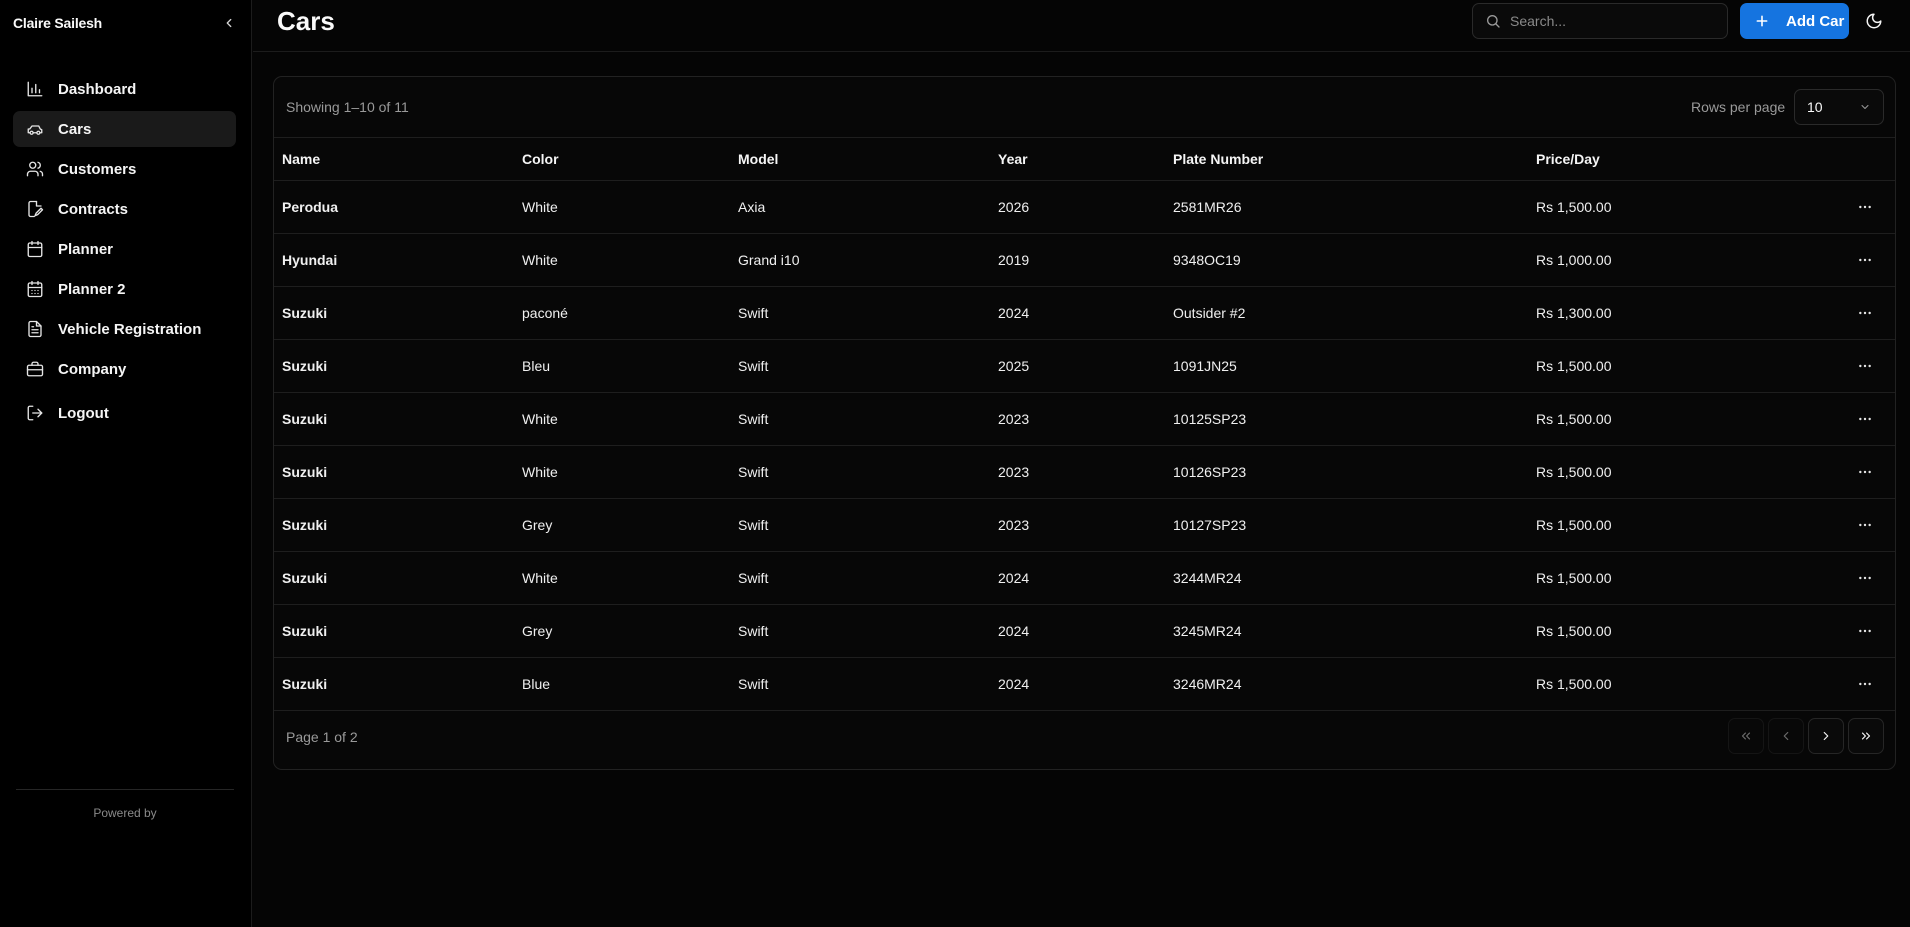  Describe the element at coordinates (124, 209) in the screenshot. I see `sidebar-item-contracts: Contracts` at that location.